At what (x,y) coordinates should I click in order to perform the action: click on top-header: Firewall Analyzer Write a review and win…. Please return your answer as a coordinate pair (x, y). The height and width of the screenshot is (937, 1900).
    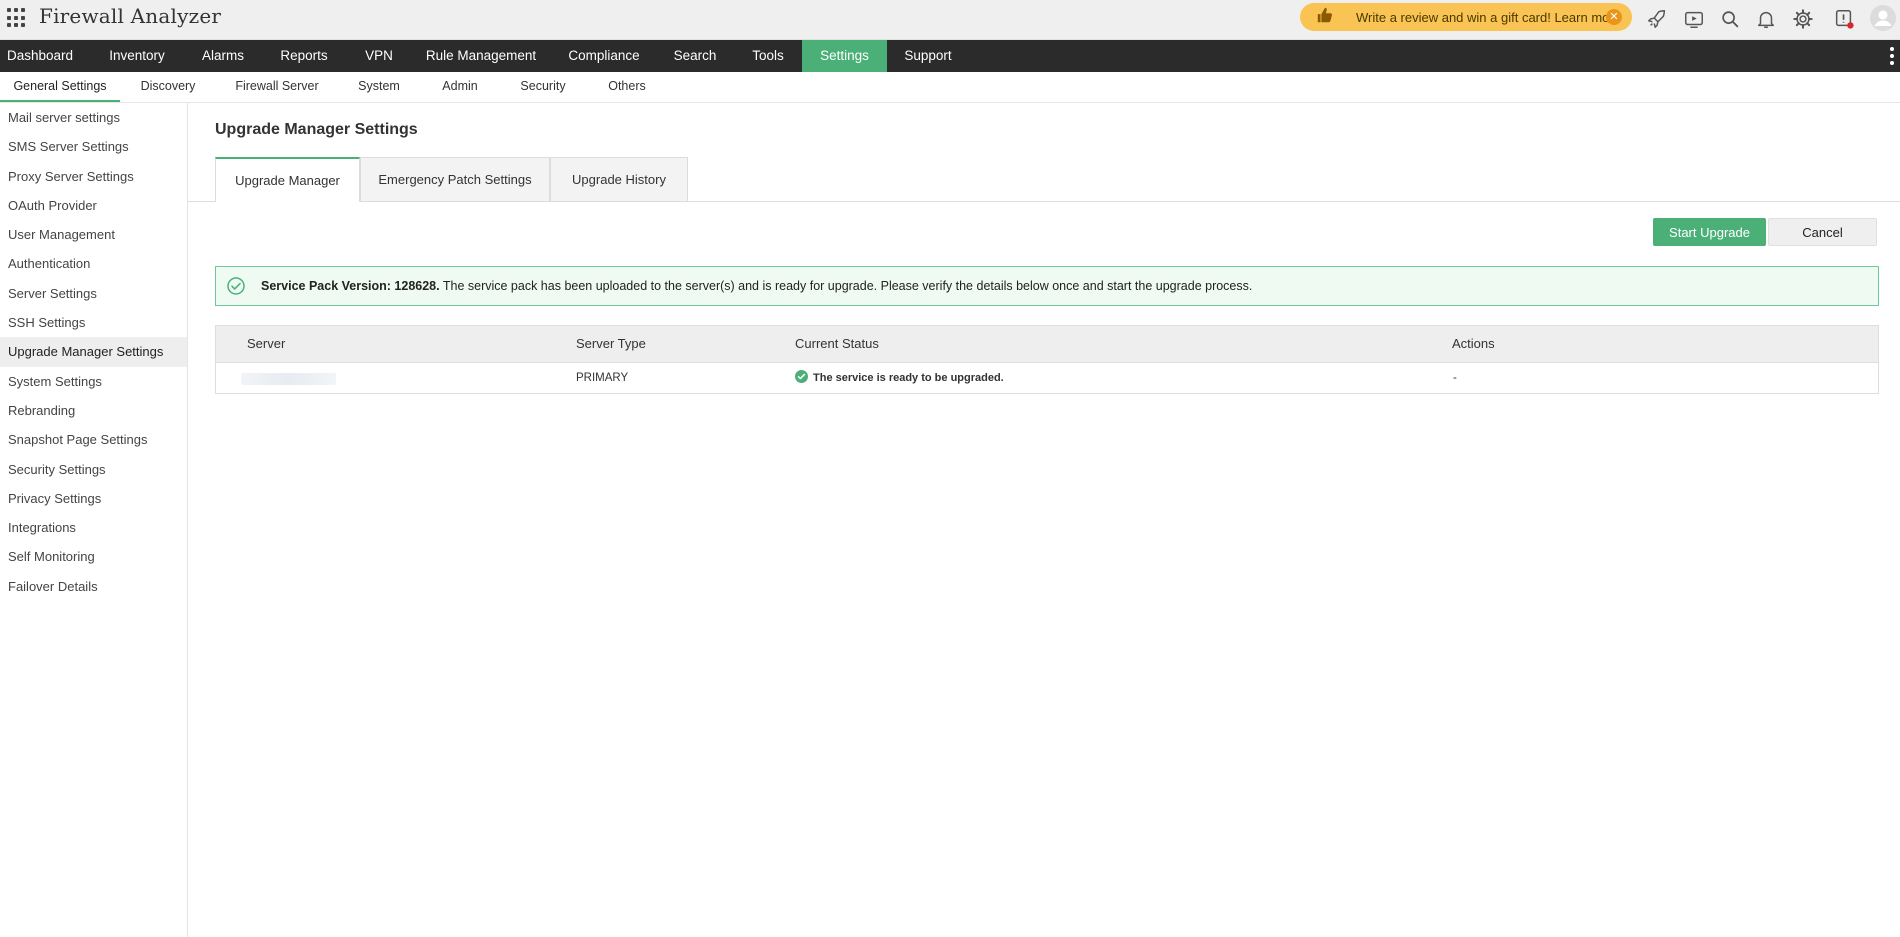
    Looking at the image, I should click on (950, 20).